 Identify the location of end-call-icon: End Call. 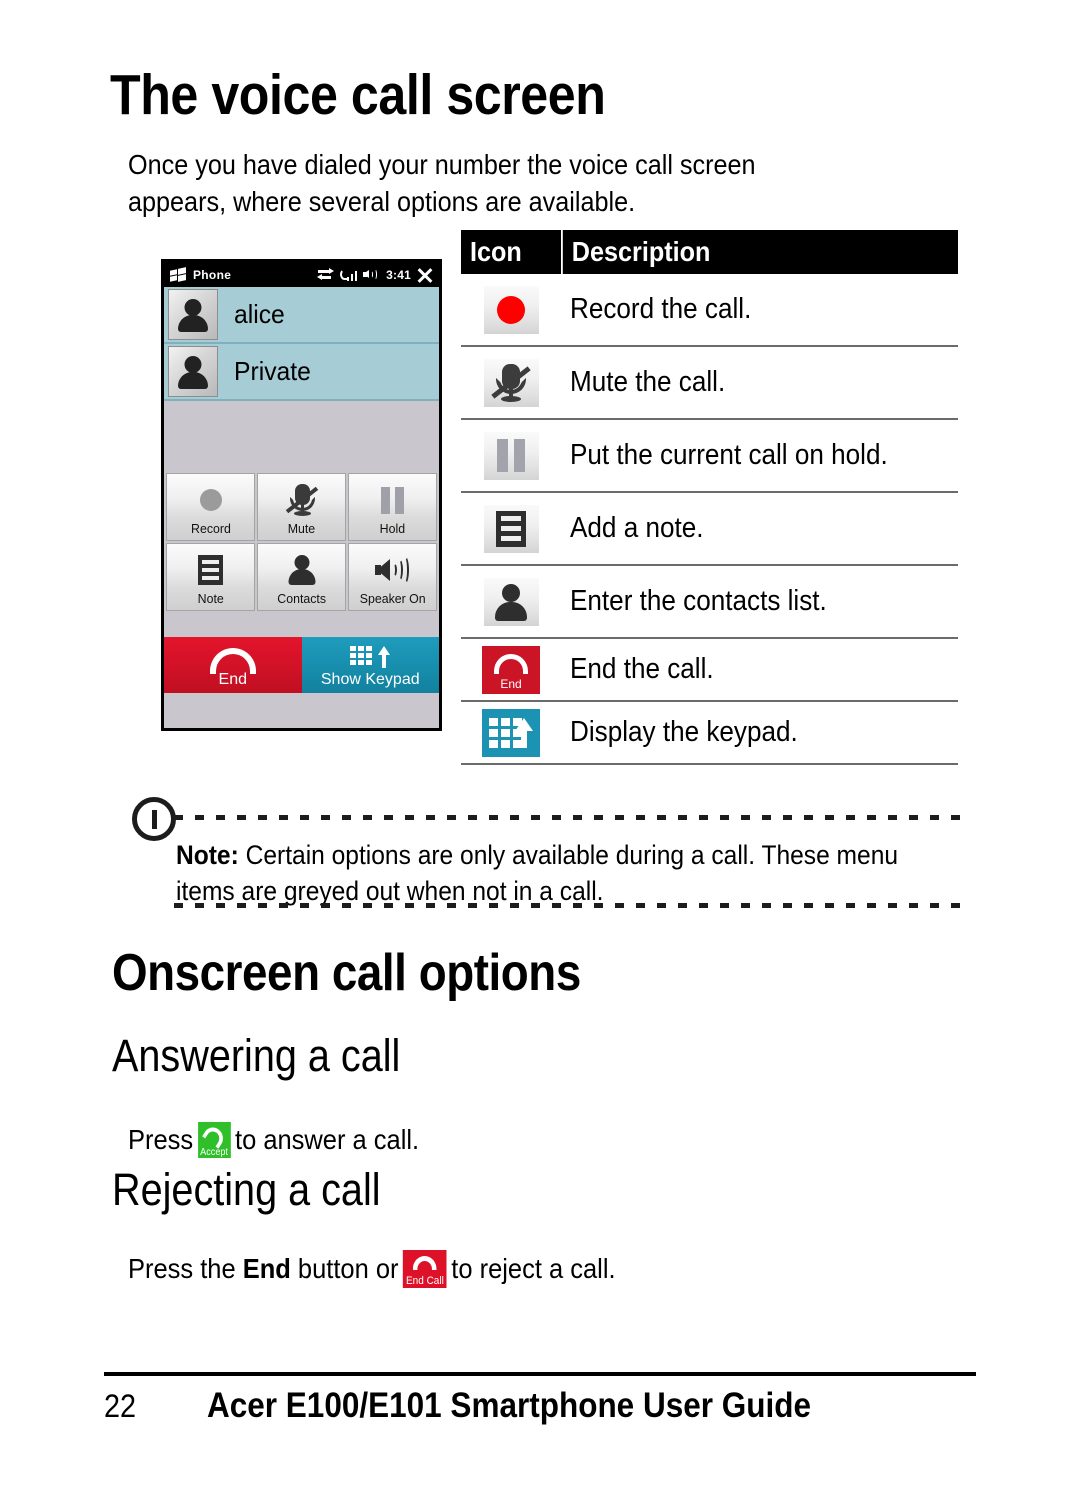
(425, 1269).